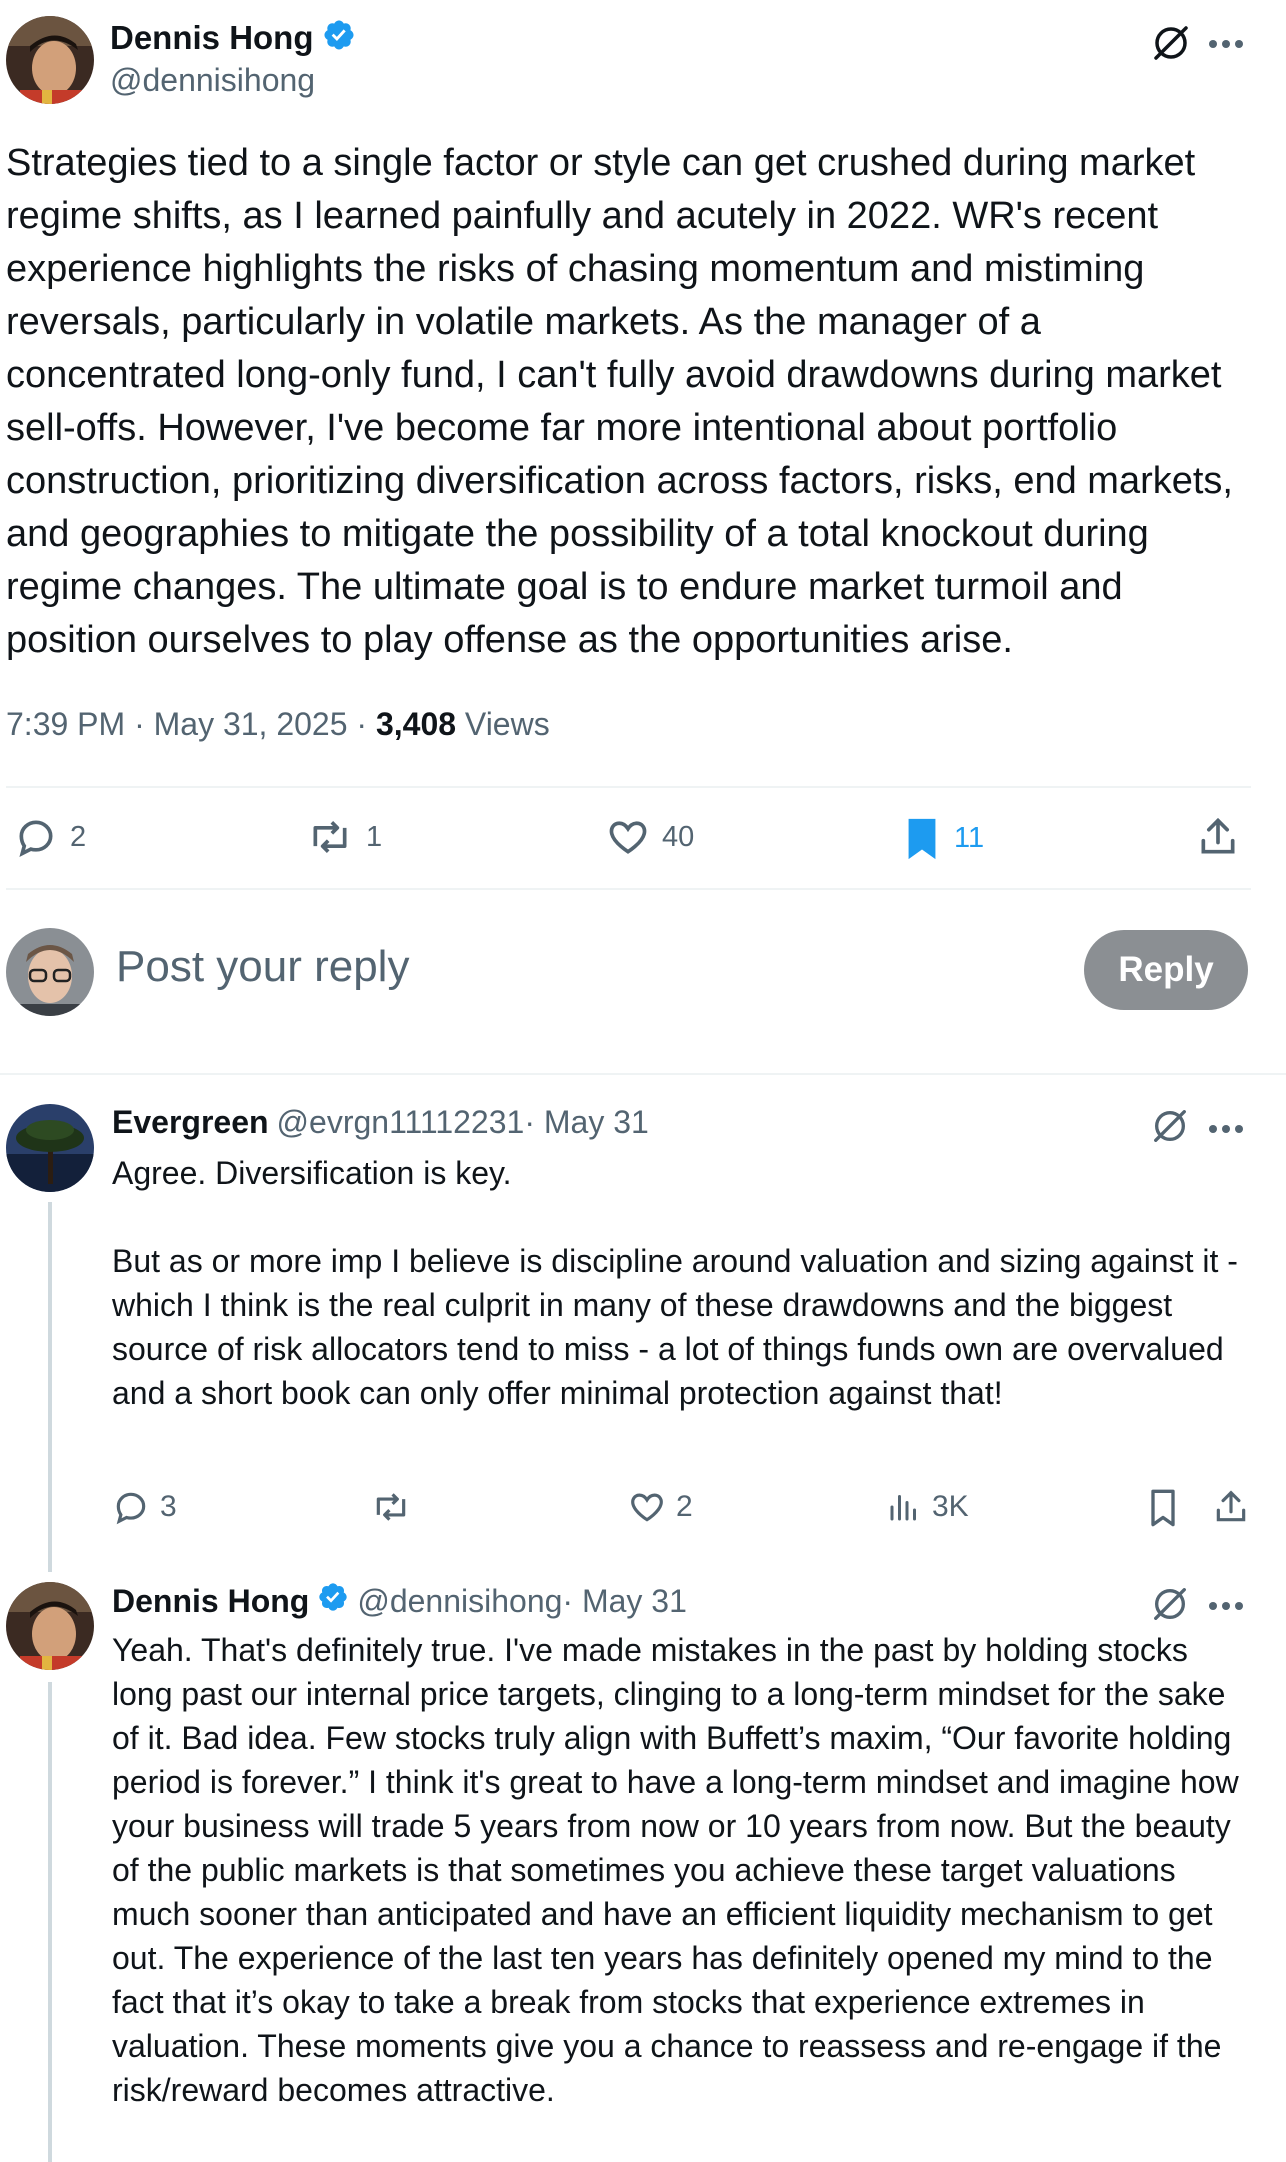  Describe the element at coordinates (50, 972) in the screenshot. I see `current-user-avatar` at that location.